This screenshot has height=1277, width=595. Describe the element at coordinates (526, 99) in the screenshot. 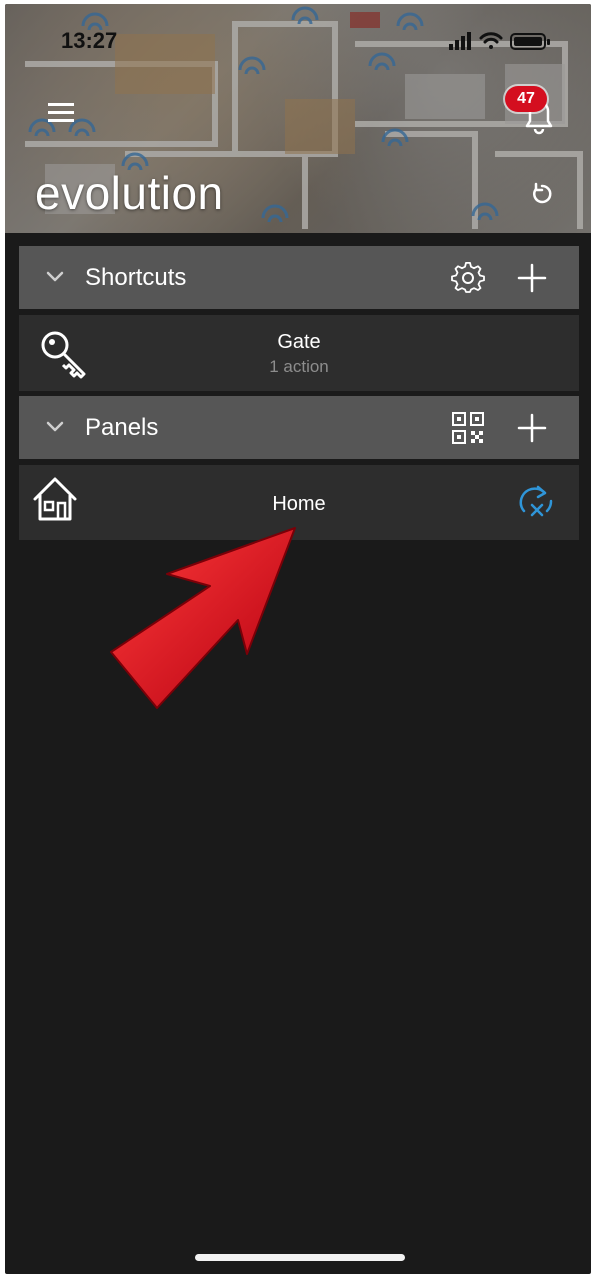

I see `notification-badge: 47` at that location.